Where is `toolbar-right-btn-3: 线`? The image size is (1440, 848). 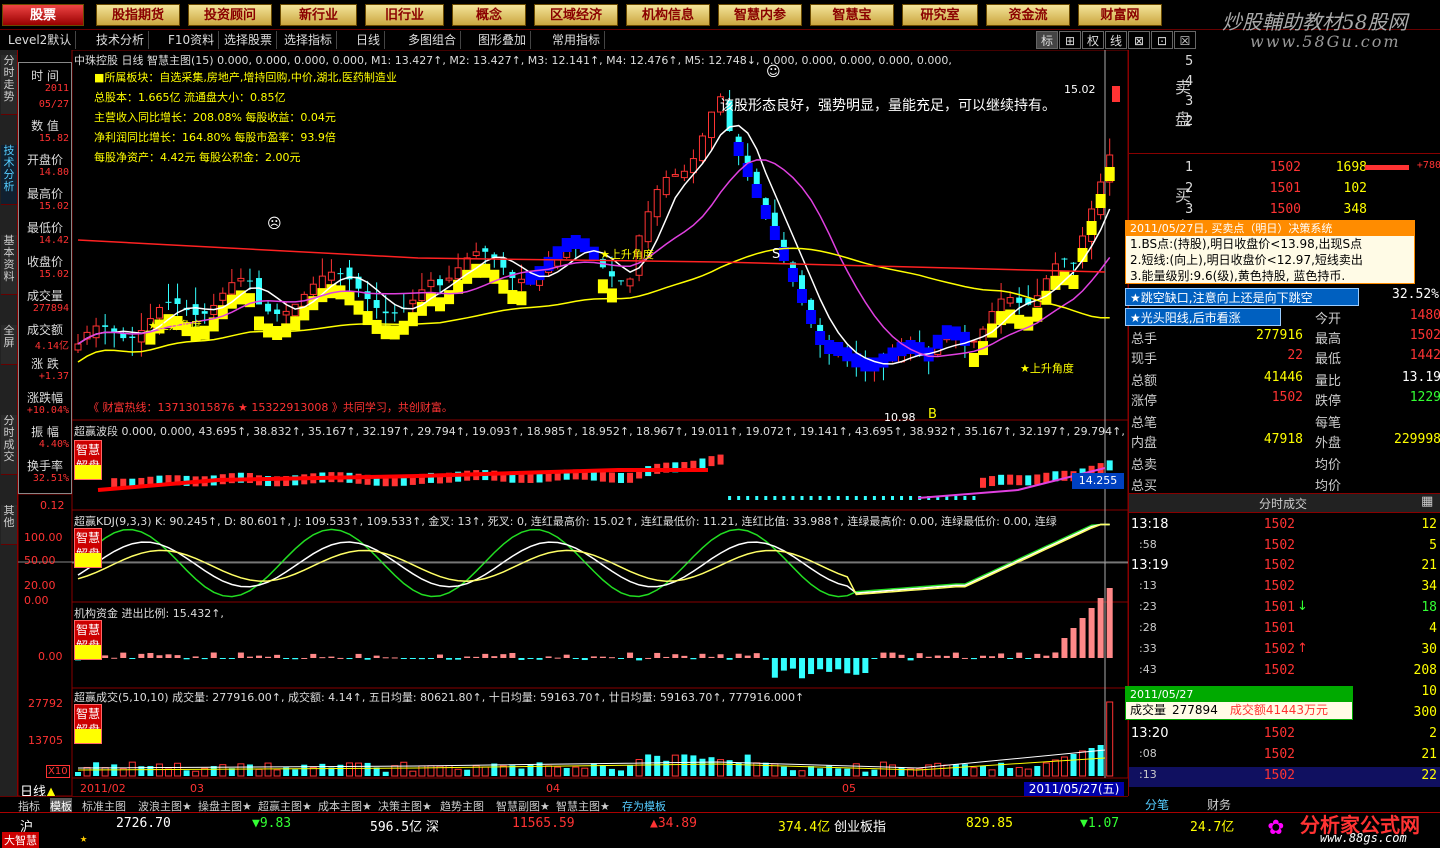
toolbar-right-btn-3: 线 is located at coordinates (1116, 40).